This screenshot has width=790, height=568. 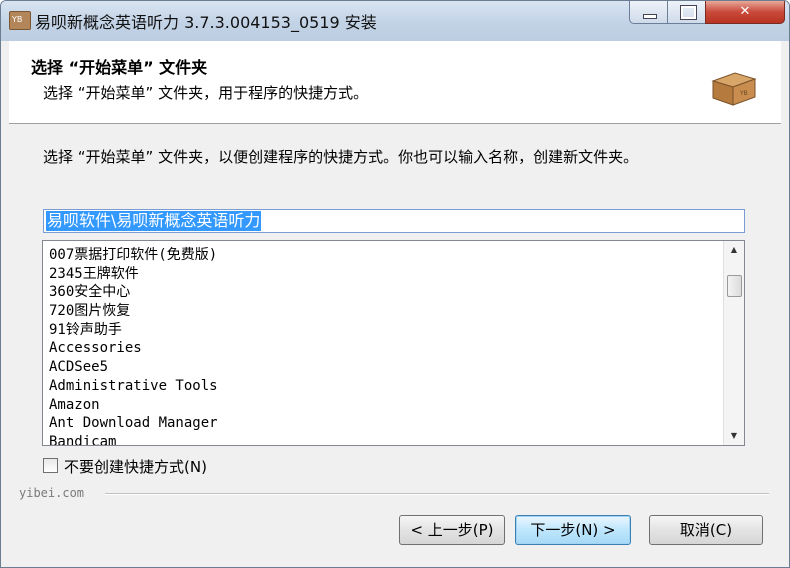 I want to click on minimize-button, so click(x=649, y=12).